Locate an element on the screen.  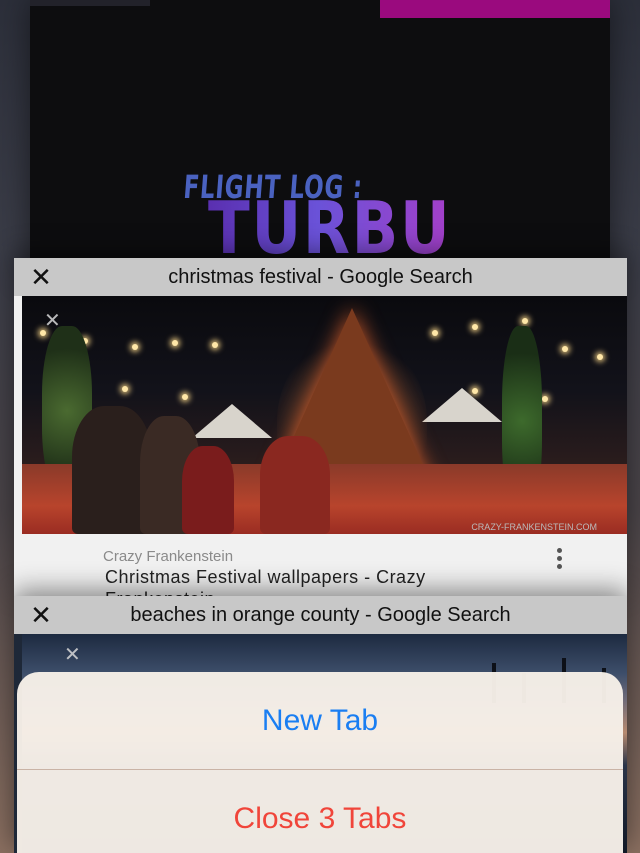
site-header-bar is located at coordinates (495, 9).